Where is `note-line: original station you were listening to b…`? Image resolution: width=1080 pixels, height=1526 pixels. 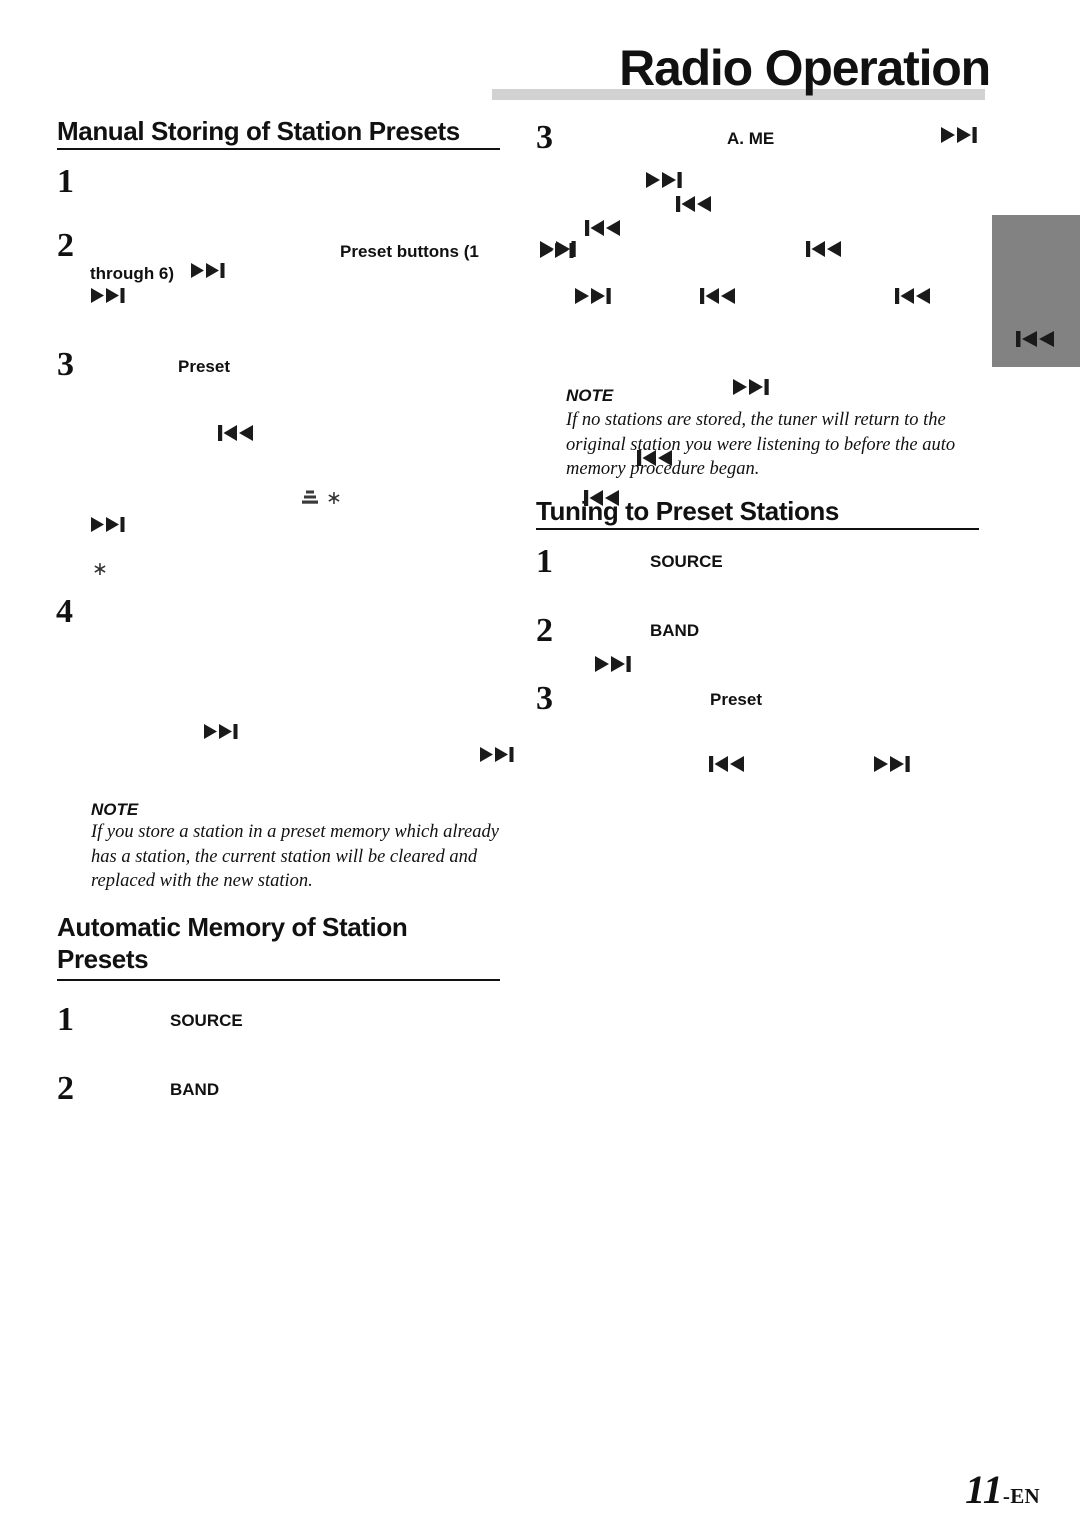 note-line: original station you were listening to b… is located at coordinates (761, 444).